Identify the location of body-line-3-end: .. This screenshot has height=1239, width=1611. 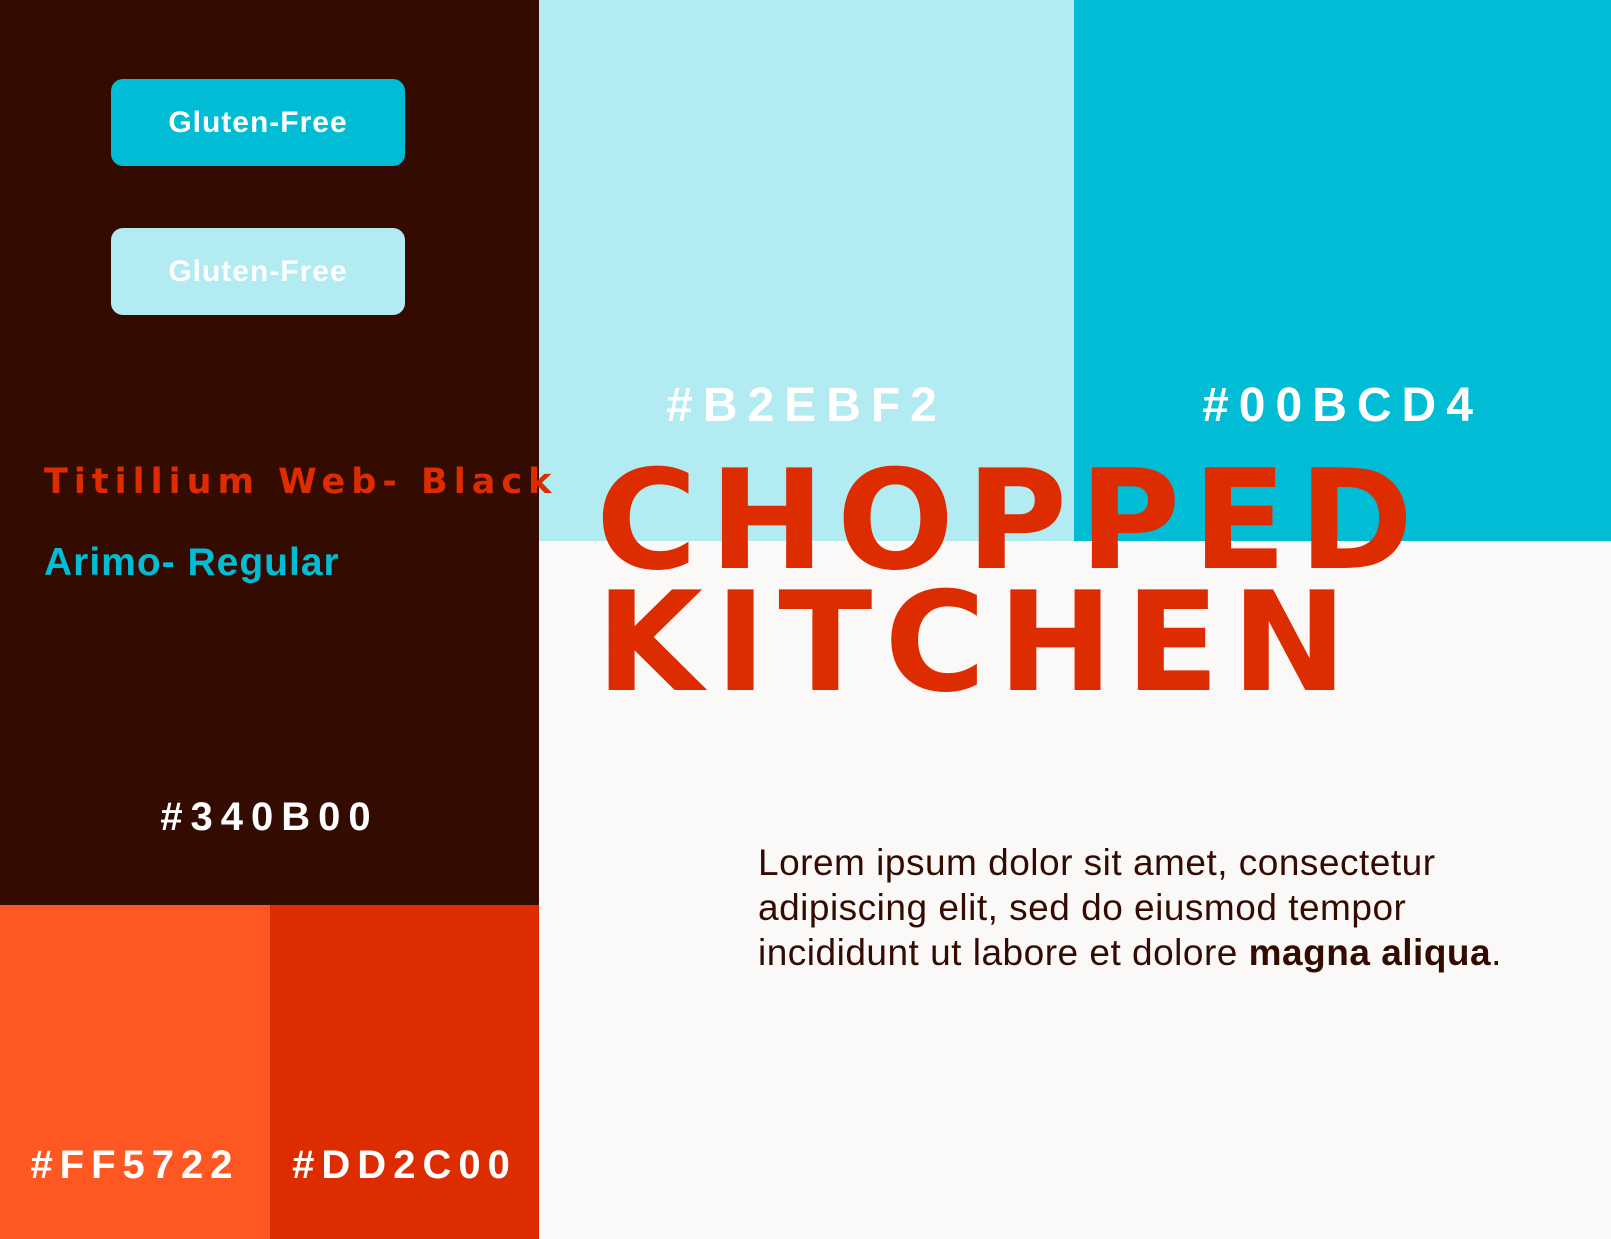
(1496, 952).